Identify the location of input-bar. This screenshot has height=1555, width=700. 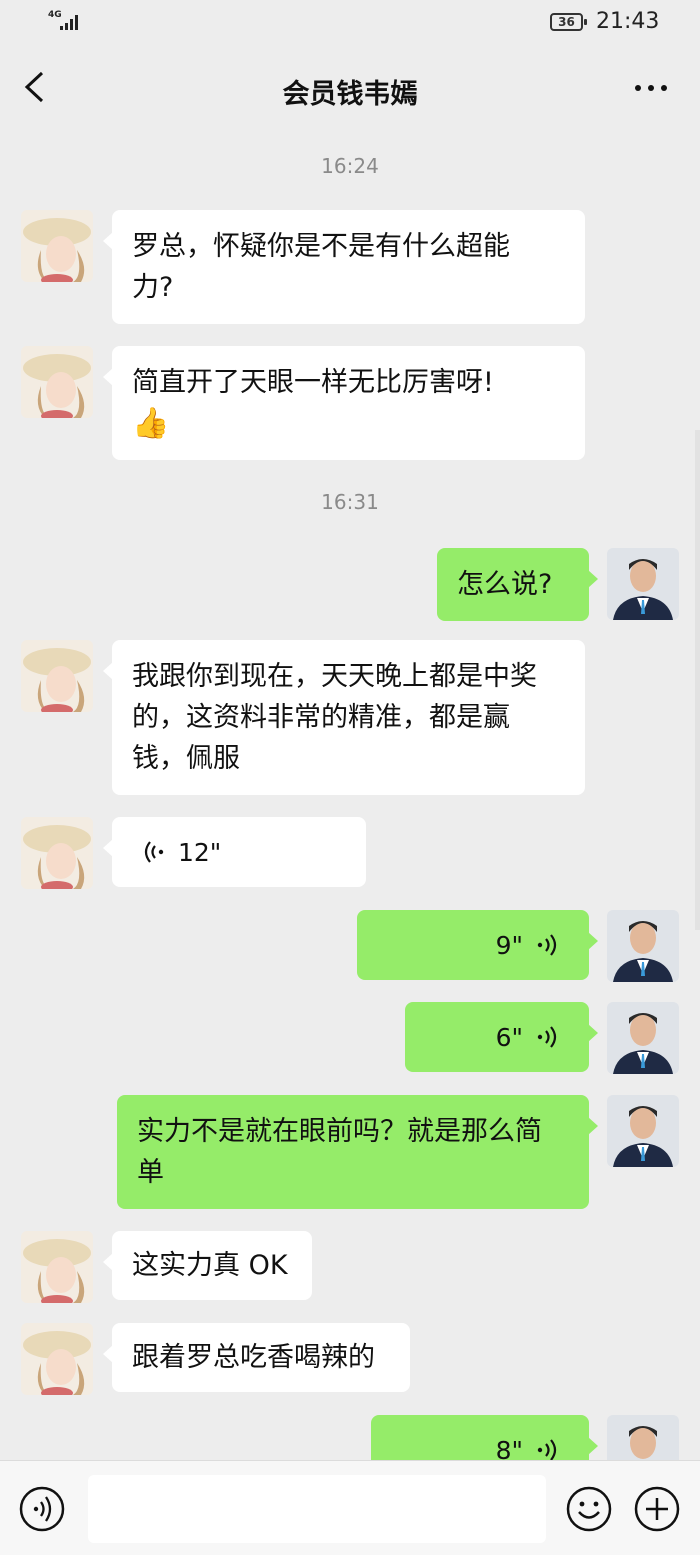
(350, 1507).